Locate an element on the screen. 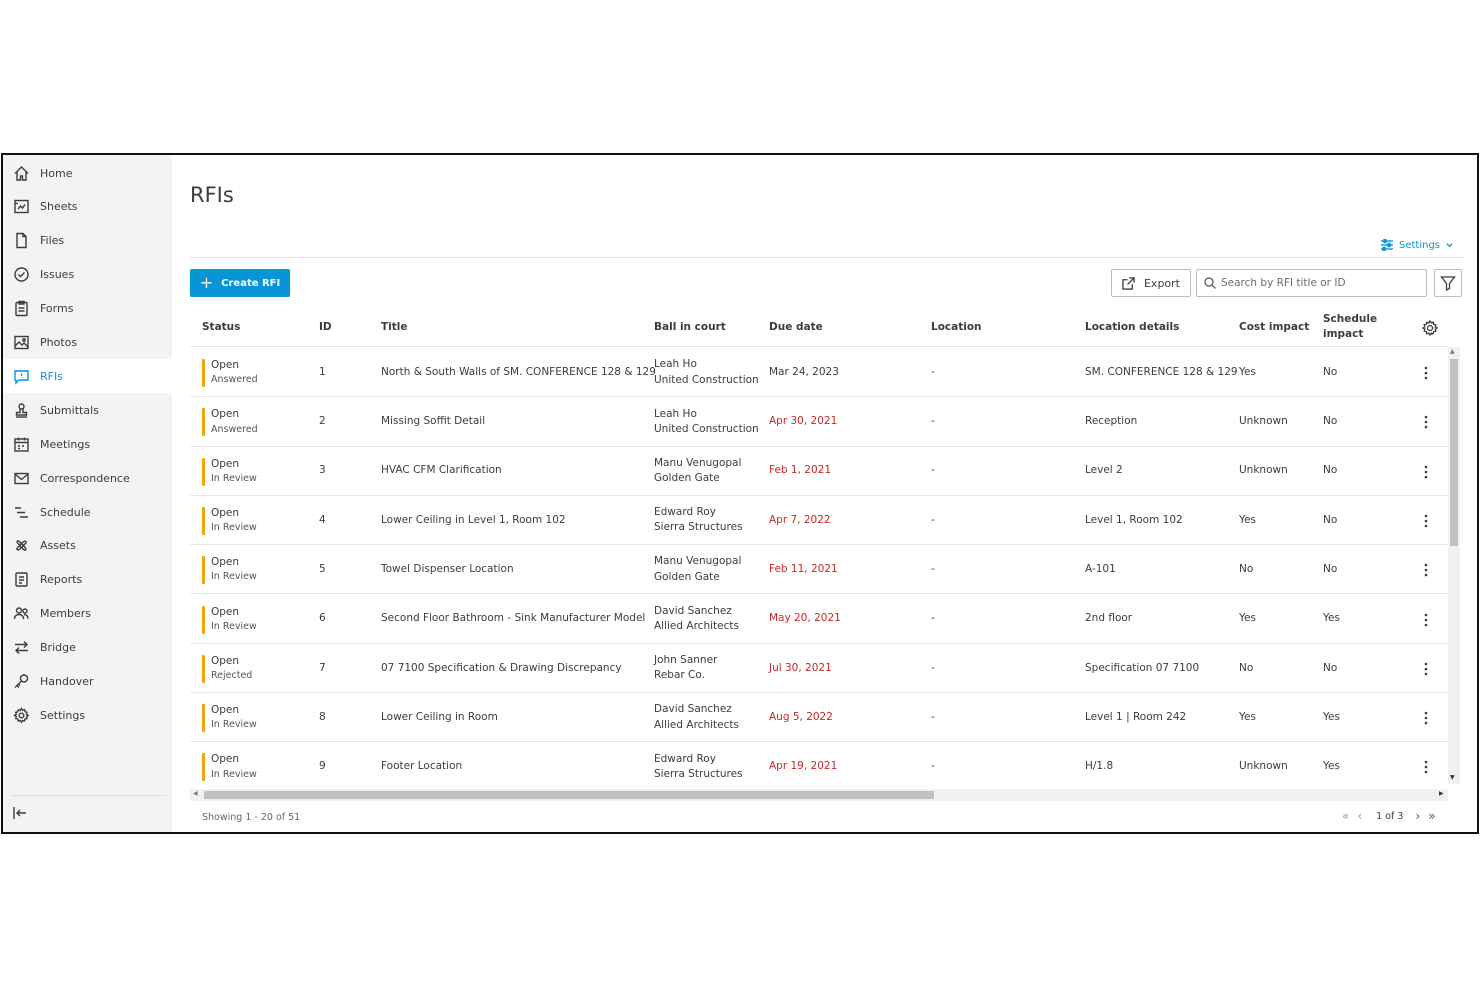 Image resolution: width=1480 pixels, height=987 pixels. ball-in-court-company: Sierra Structures is located at coordinates (698, 527).